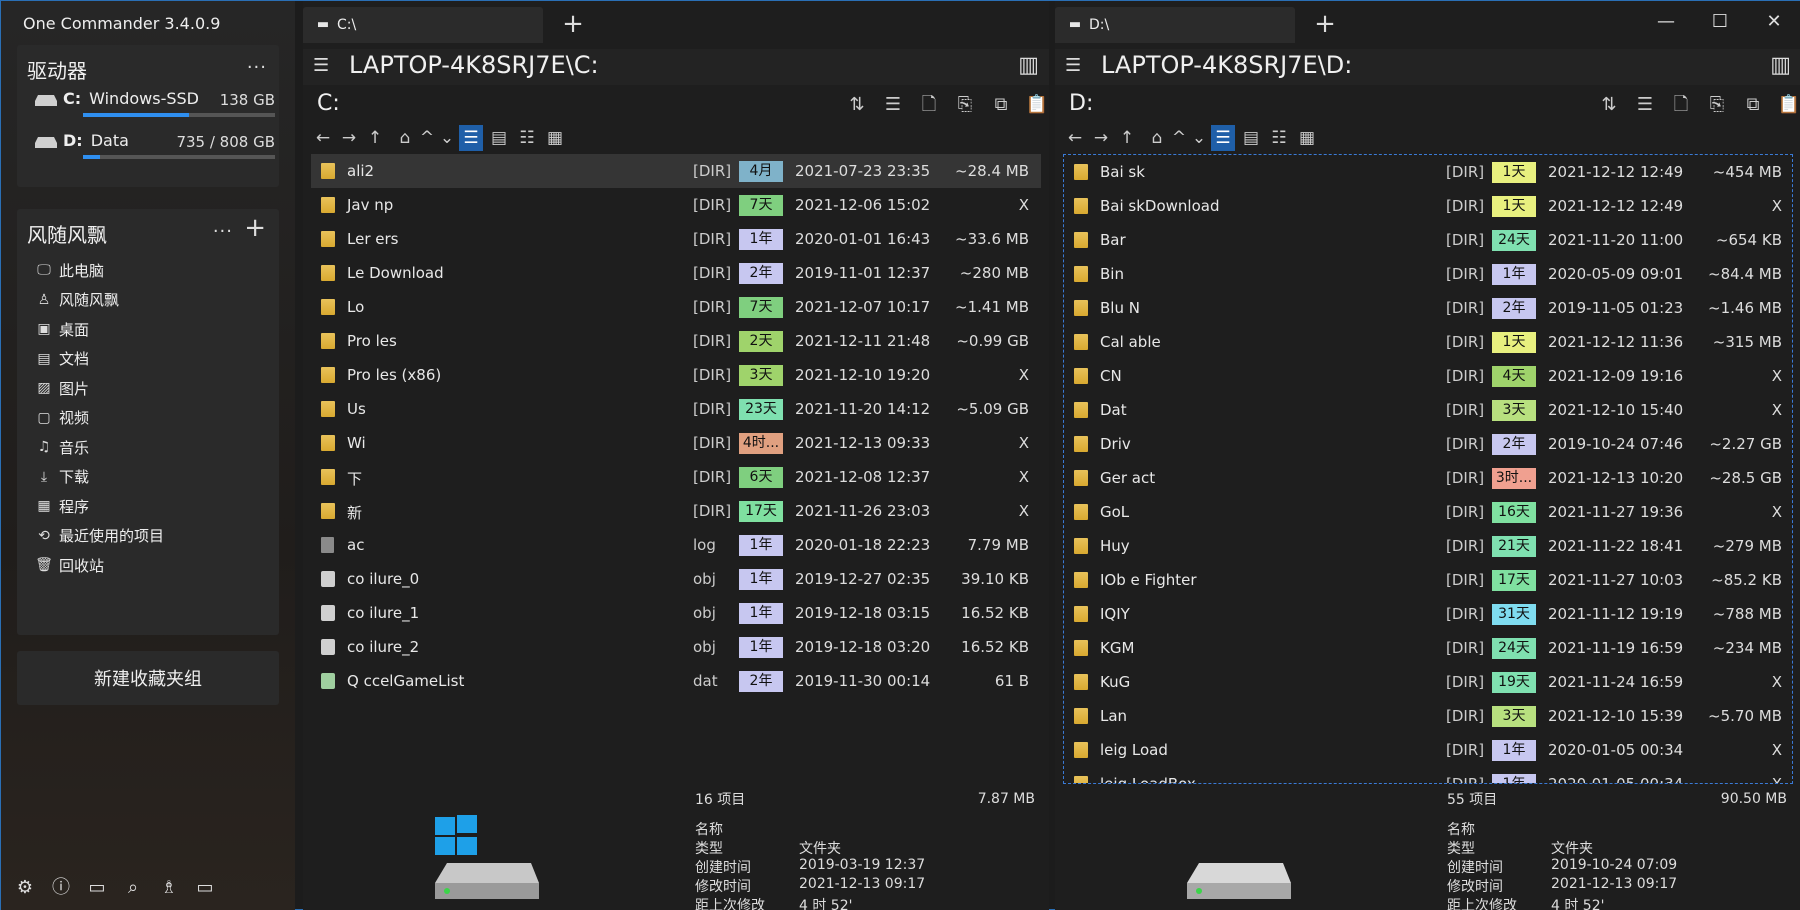 The image size is (1800, 910). What do you see at coordinates (474, 65) in the screenshot?
I see `path-text: LAPTOP-4K8SRJ7E\C:` at bounding box center [474, 65].